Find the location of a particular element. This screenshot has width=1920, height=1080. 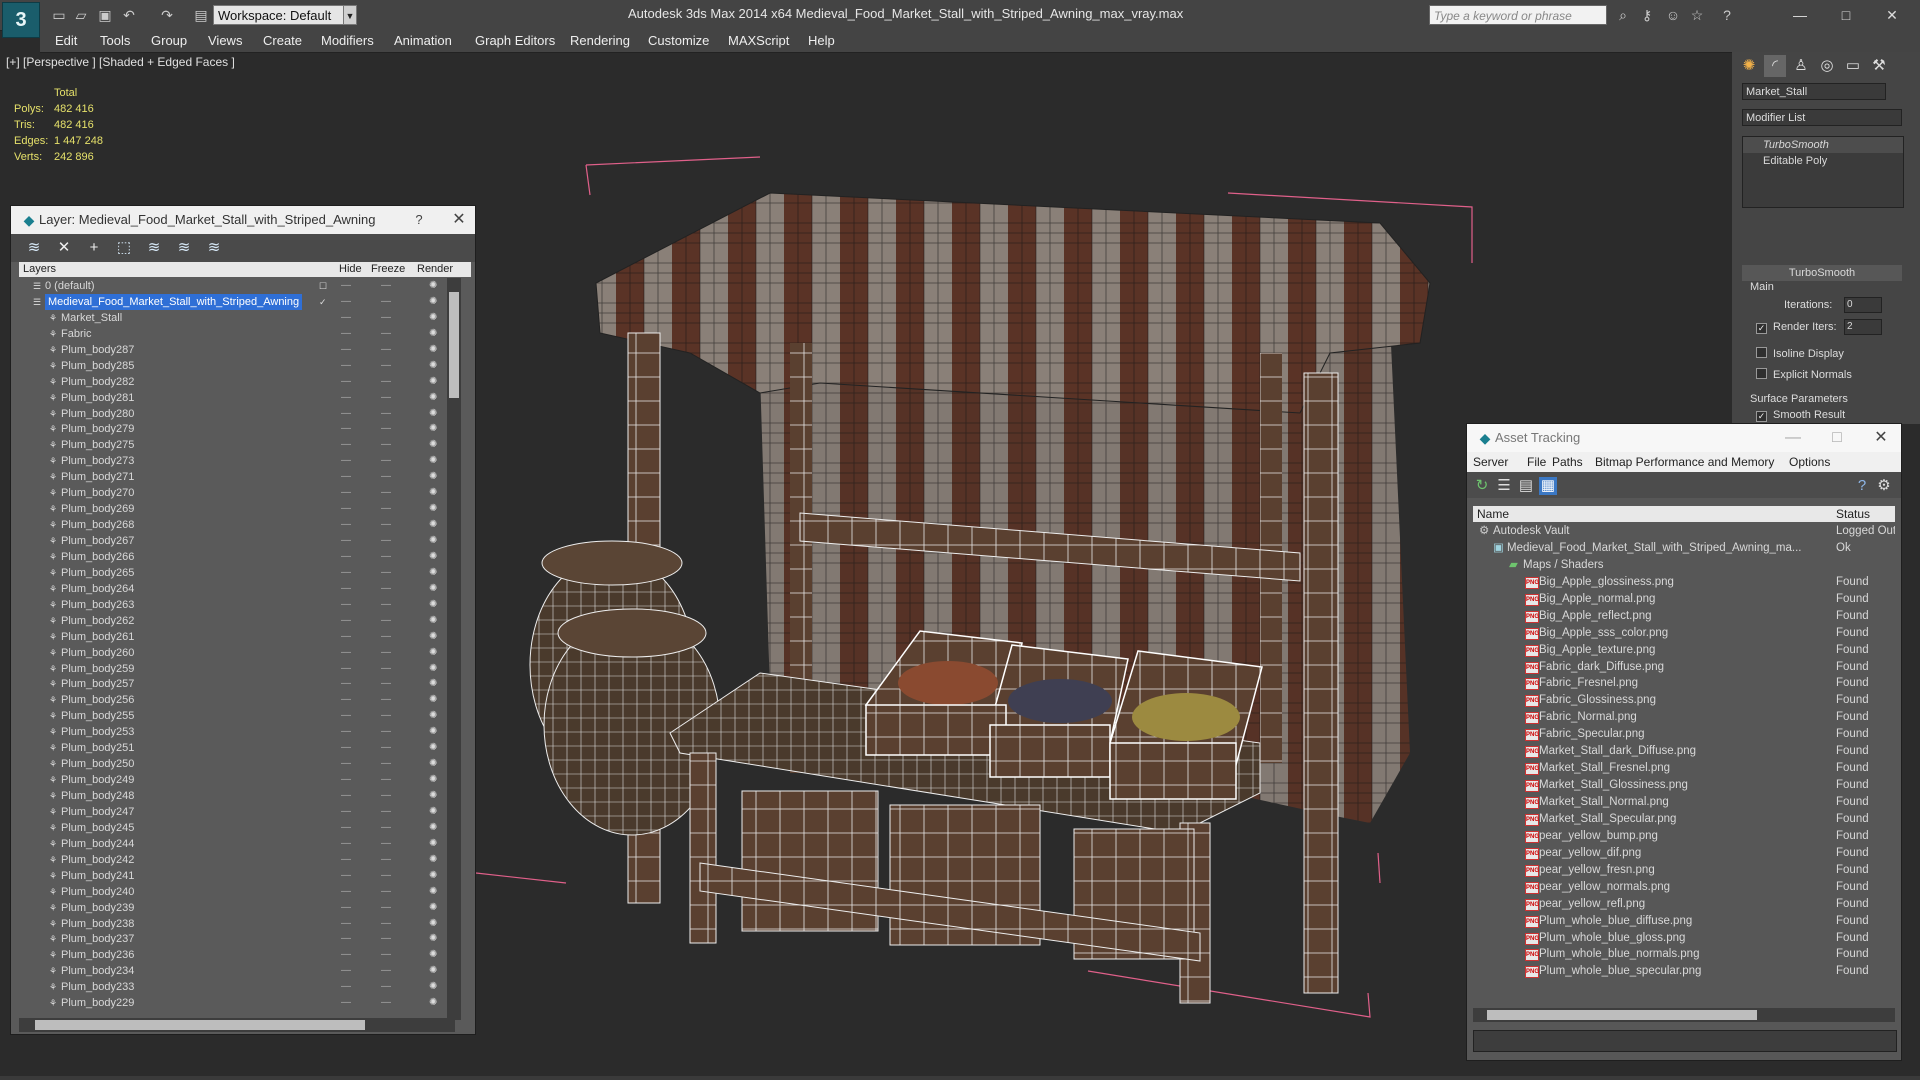

layer-row: ⚘ Plum_body287 — — ✺ is located at coordinates (237, 350).